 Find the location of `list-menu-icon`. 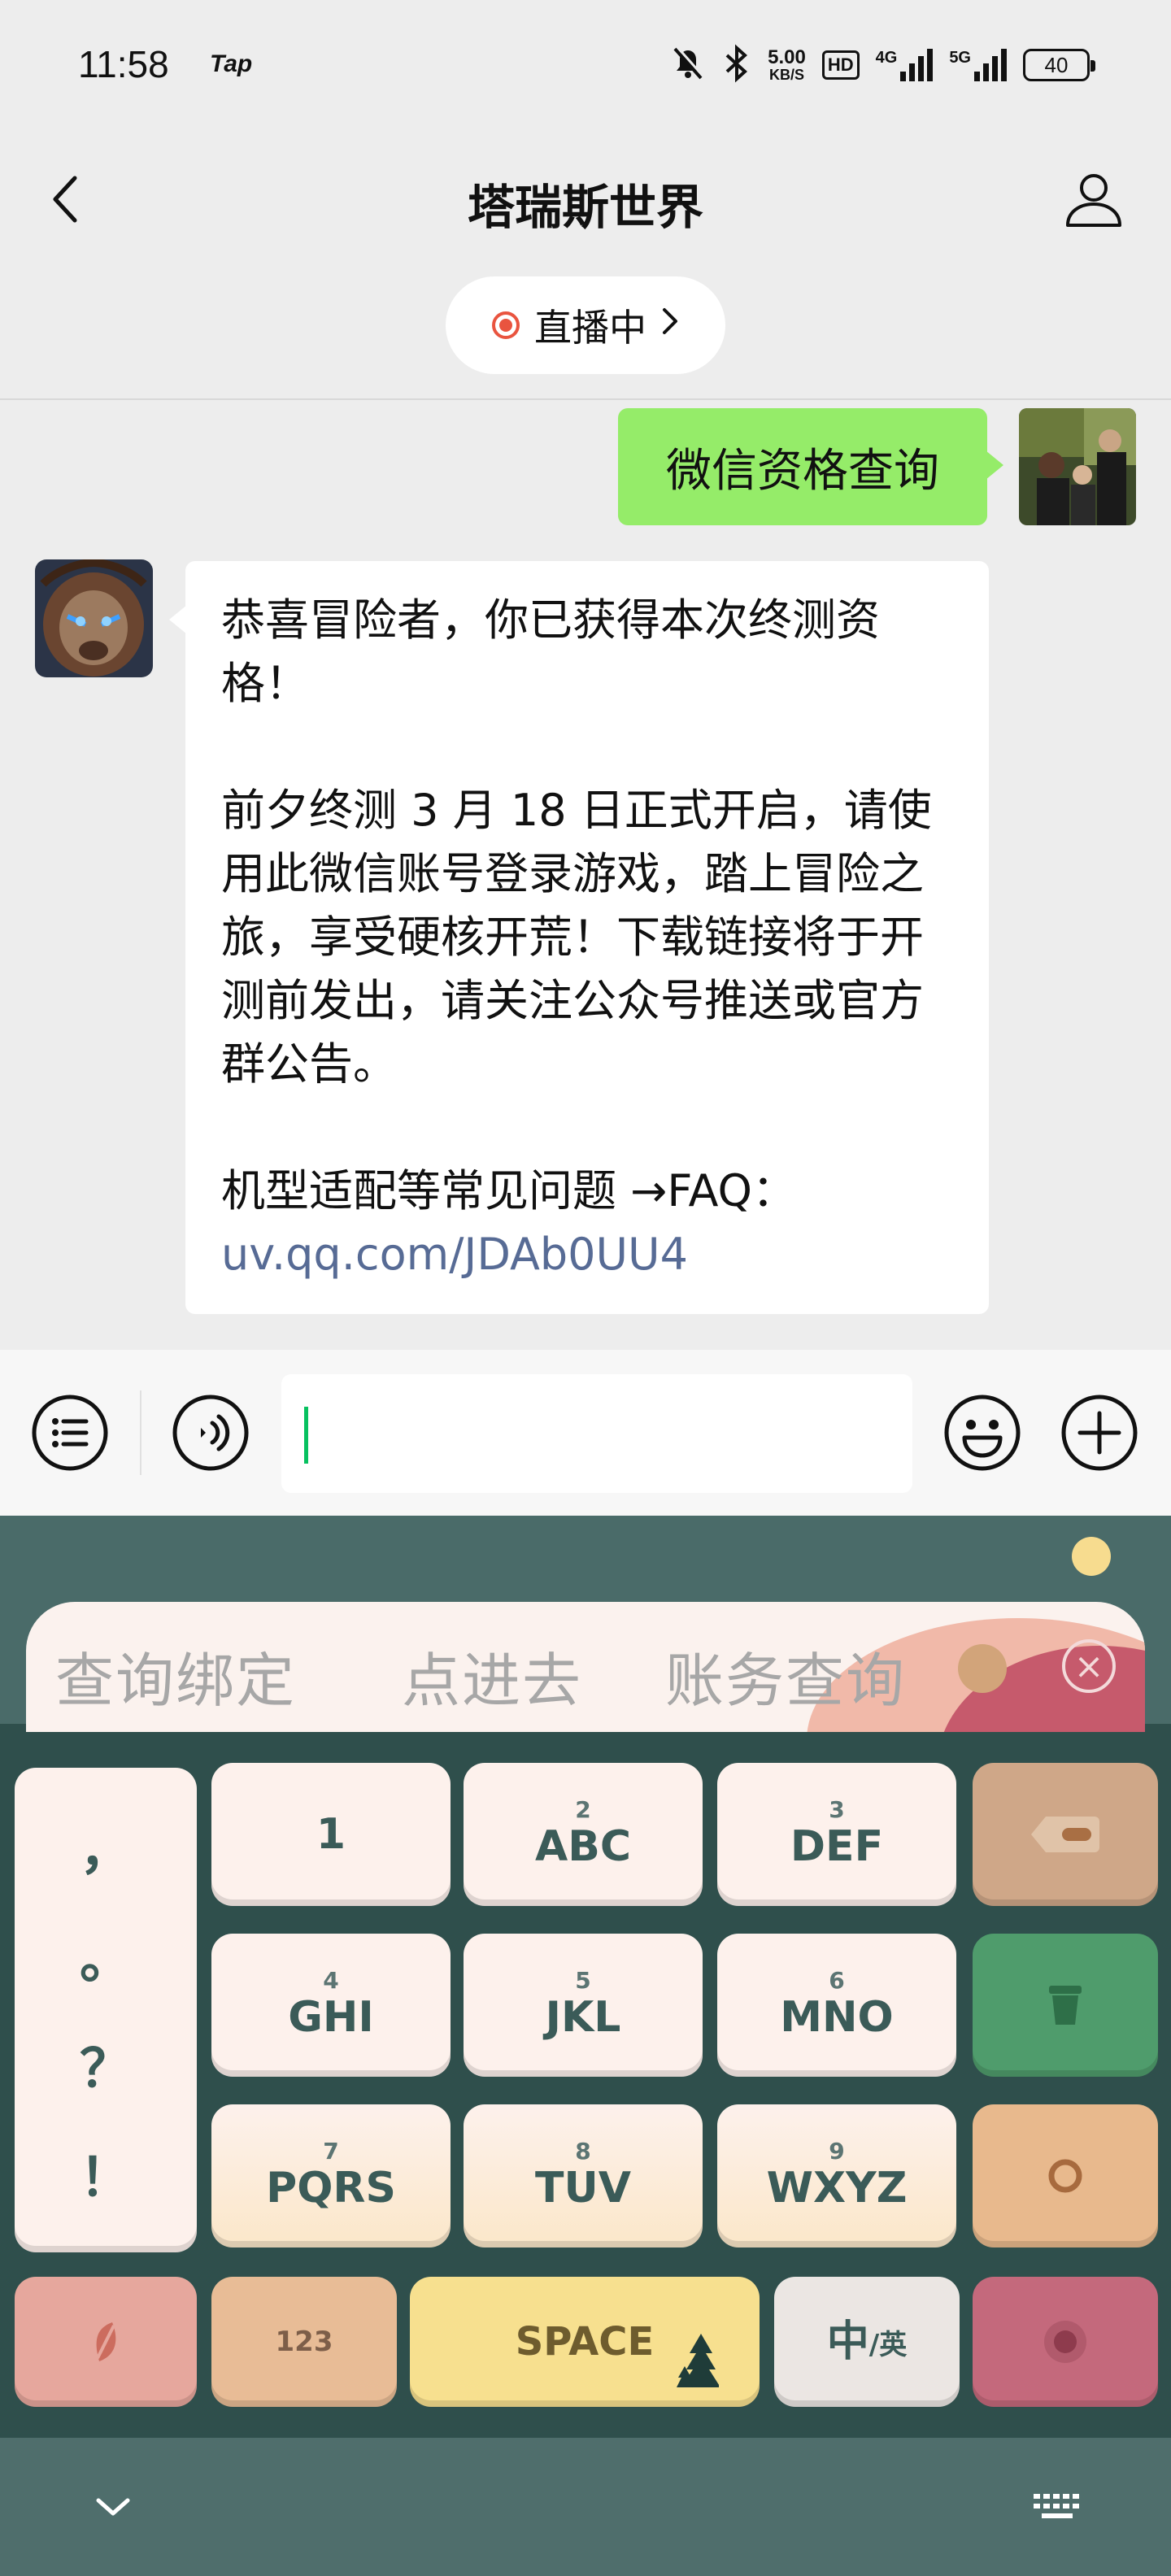

list-menu-icon is located at coordinates (70, 1433).